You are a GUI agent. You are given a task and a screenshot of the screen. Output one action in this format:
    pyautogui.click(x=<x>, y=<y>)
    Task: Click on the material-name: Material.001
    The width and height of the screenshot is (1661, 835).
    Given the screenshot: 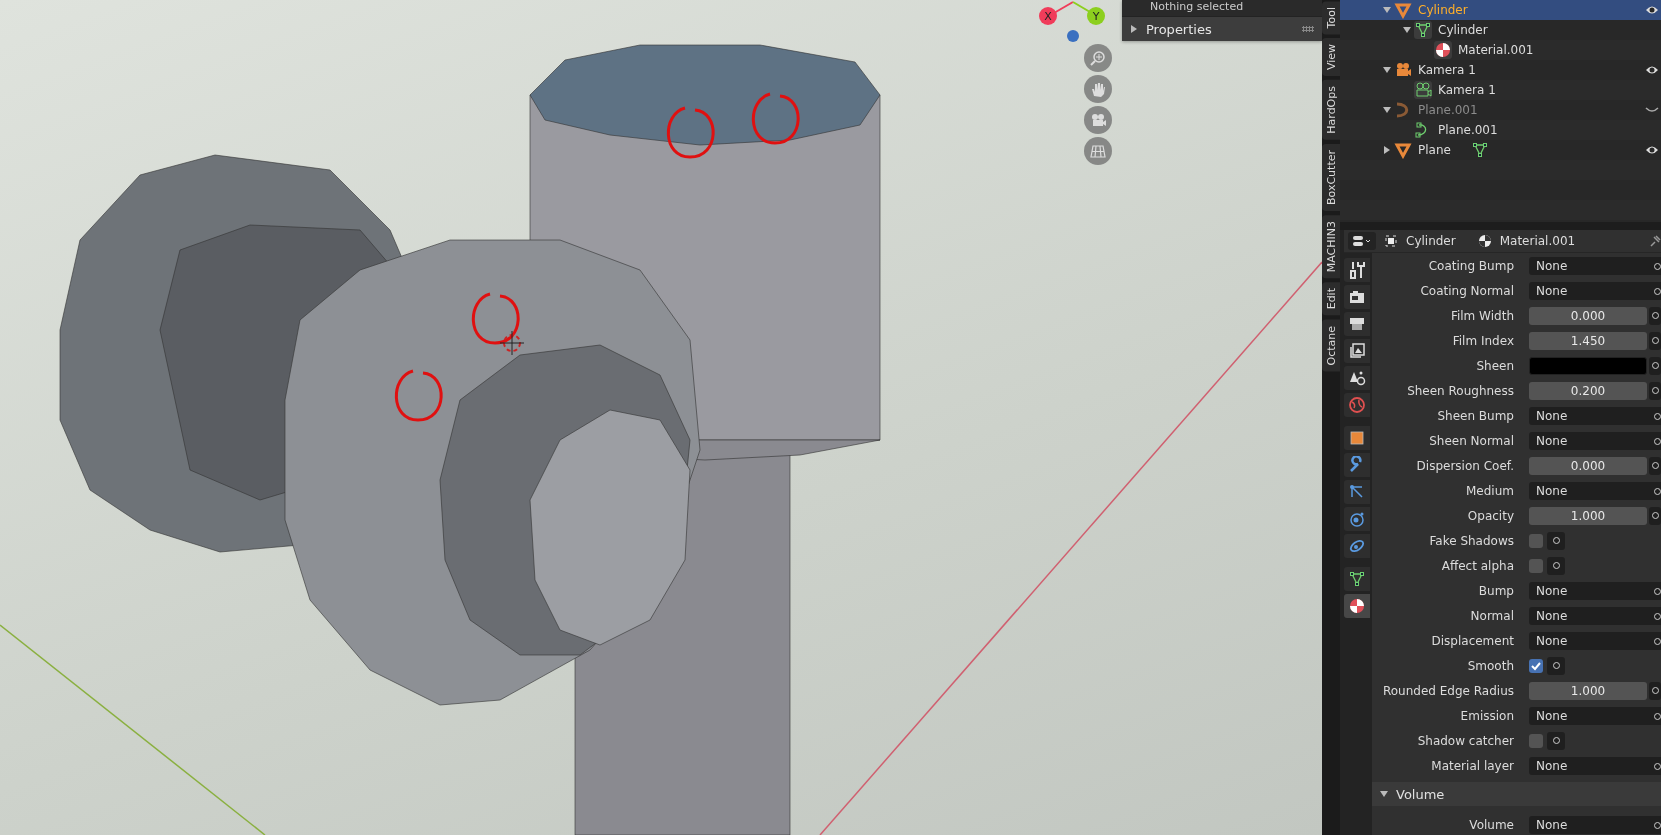 What is the action you would take?
    pyautogui.click(x=1537, y=241)
    